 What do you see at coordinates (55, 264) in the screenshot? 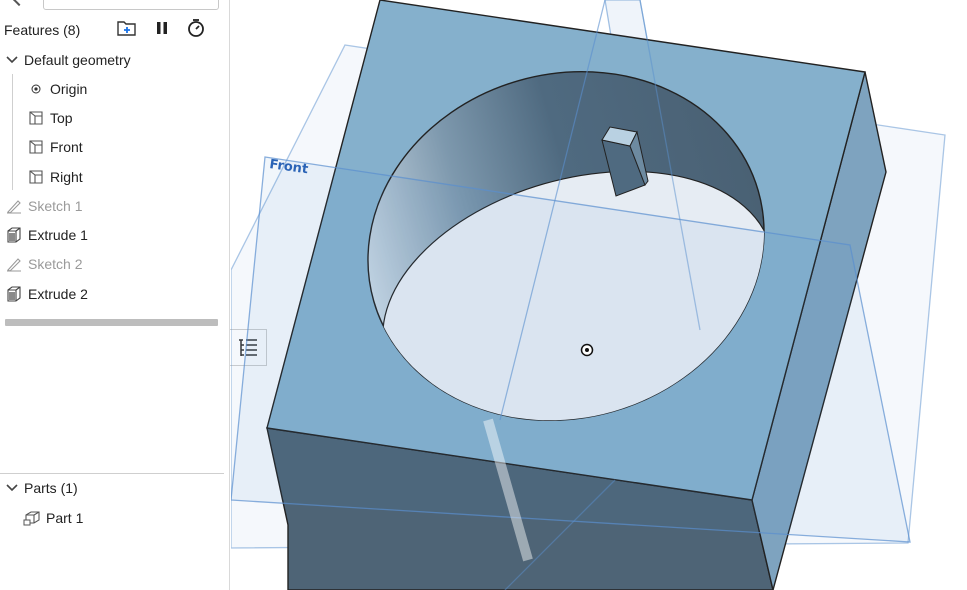
I see `tree-item-label: Sketch 2` at bounding box center [55, 264].